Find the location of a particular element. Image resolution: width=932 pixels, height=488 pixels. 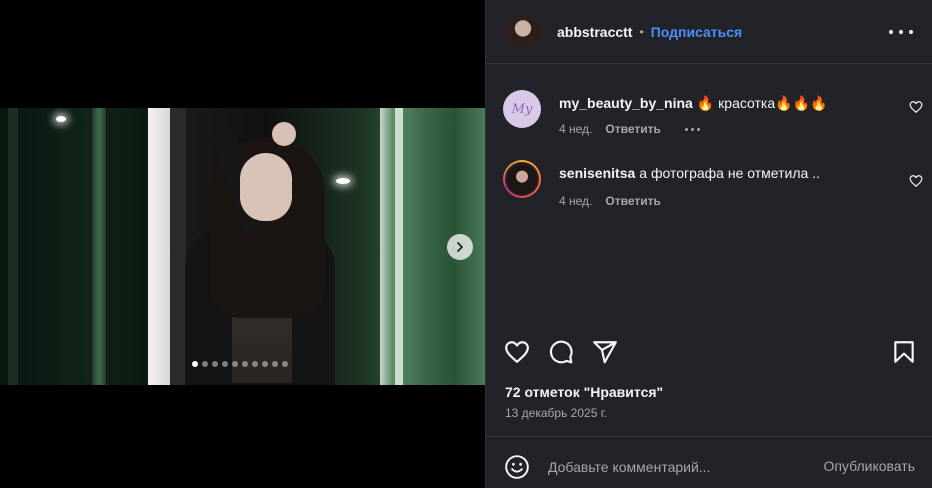

post-date: 13 декабрь 2025 г. is located at coordinates (556, 413).